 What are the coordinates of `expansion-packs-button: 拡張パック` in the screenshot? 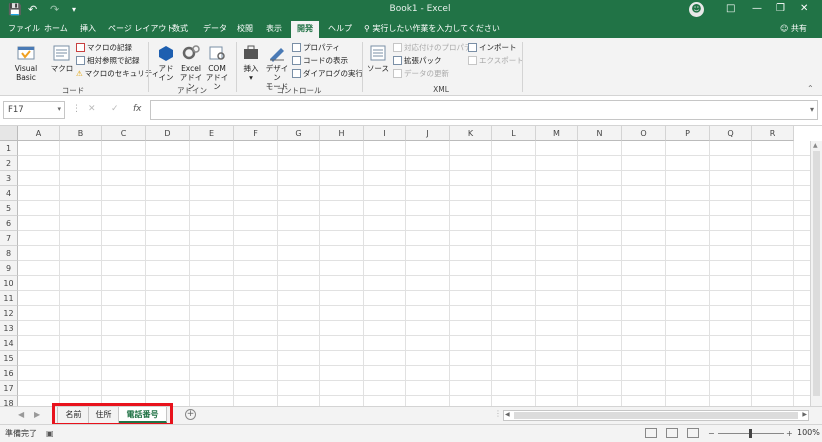 It's located at (417, 60).